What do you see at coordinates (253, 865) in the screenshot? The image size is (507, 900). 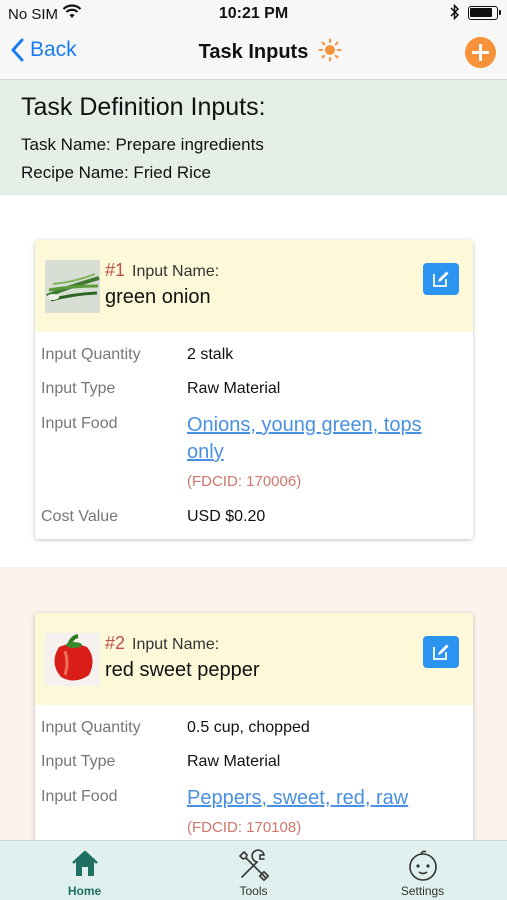 I see `tools-icon` at bounding box center [253, 865].